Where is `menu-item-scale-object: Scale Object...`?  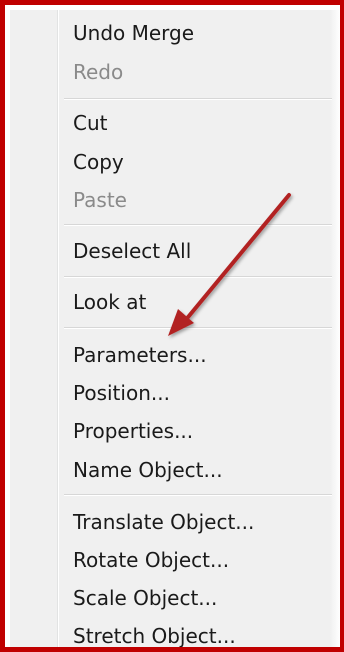
menu-item-scale-object: Scale Object... is located at coordinates (145, 598).